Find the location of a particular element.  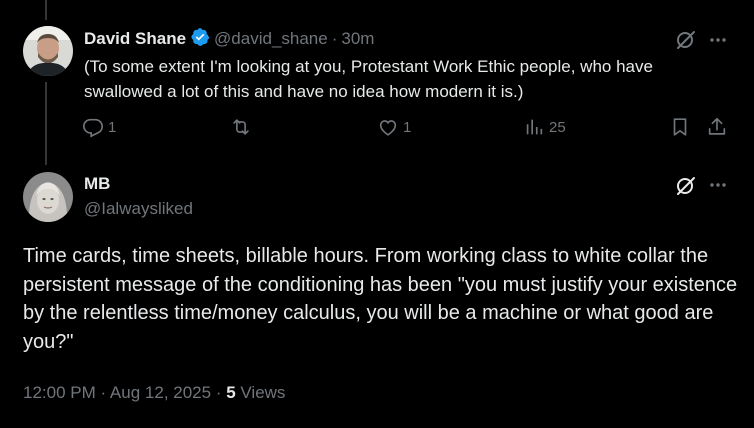

avatar-david-shane is located at coordinates (48, 51).